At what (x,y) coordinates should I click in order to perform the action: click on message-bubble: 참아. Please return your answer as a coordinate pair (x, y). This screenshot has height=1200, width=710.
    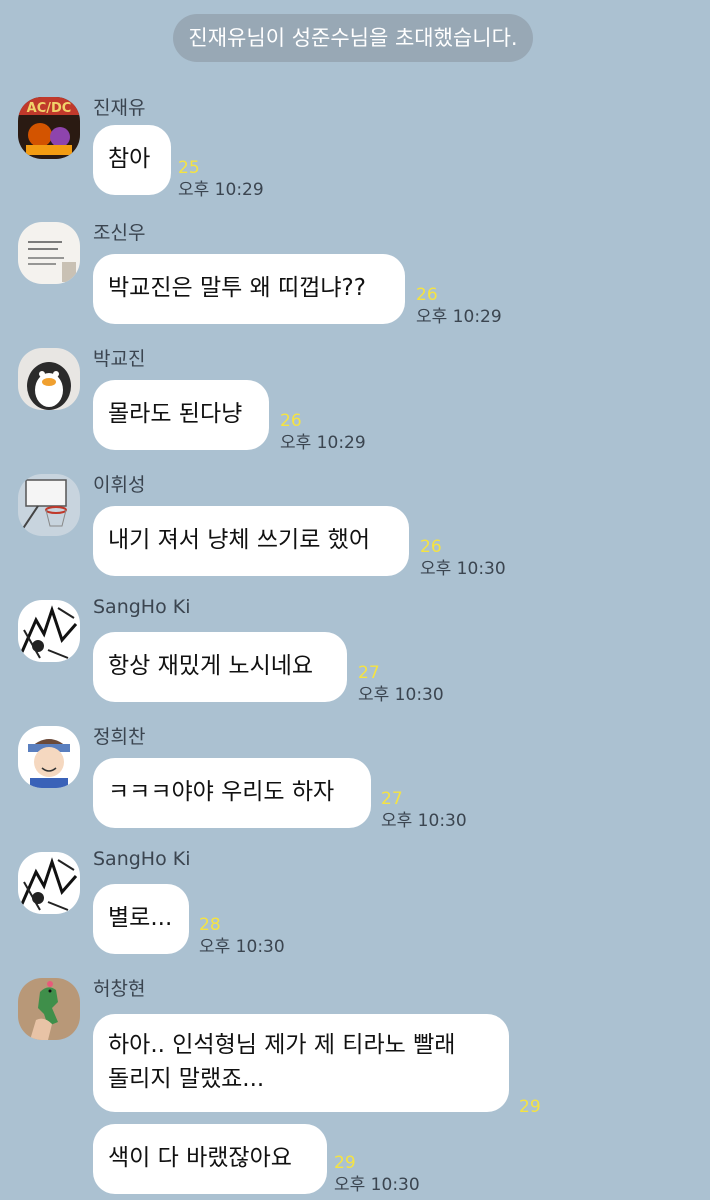
    Looking at the image, I should click on (132, 160).